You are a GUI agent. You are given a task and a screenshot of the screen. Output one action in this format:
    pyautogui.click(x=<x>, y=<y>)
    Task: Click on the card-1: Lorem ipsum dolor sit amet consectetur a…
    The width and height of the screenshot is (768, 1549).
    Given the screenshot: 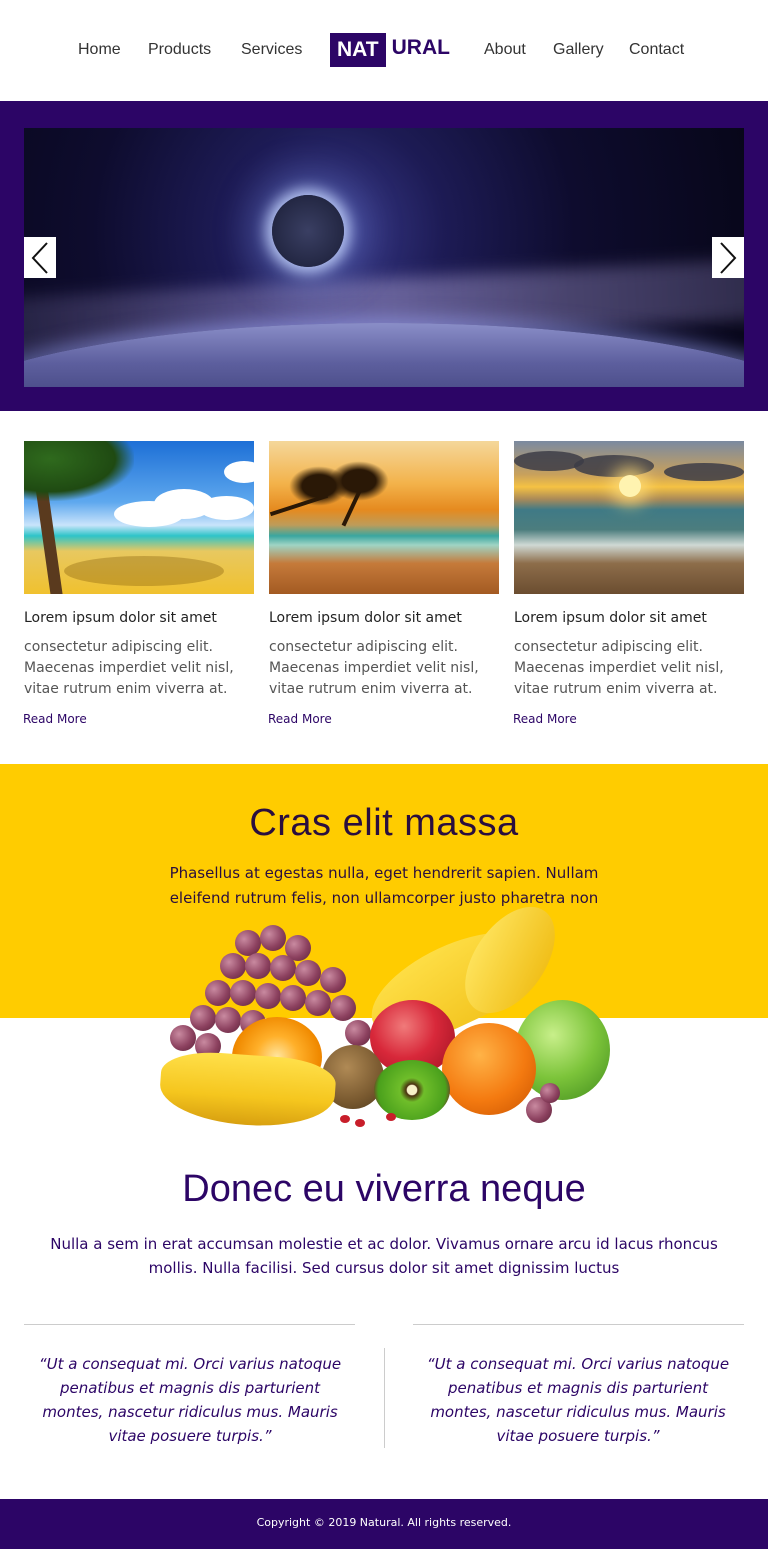 What is the action you would take?
    pyautogui.click(x=138, y=583)
    